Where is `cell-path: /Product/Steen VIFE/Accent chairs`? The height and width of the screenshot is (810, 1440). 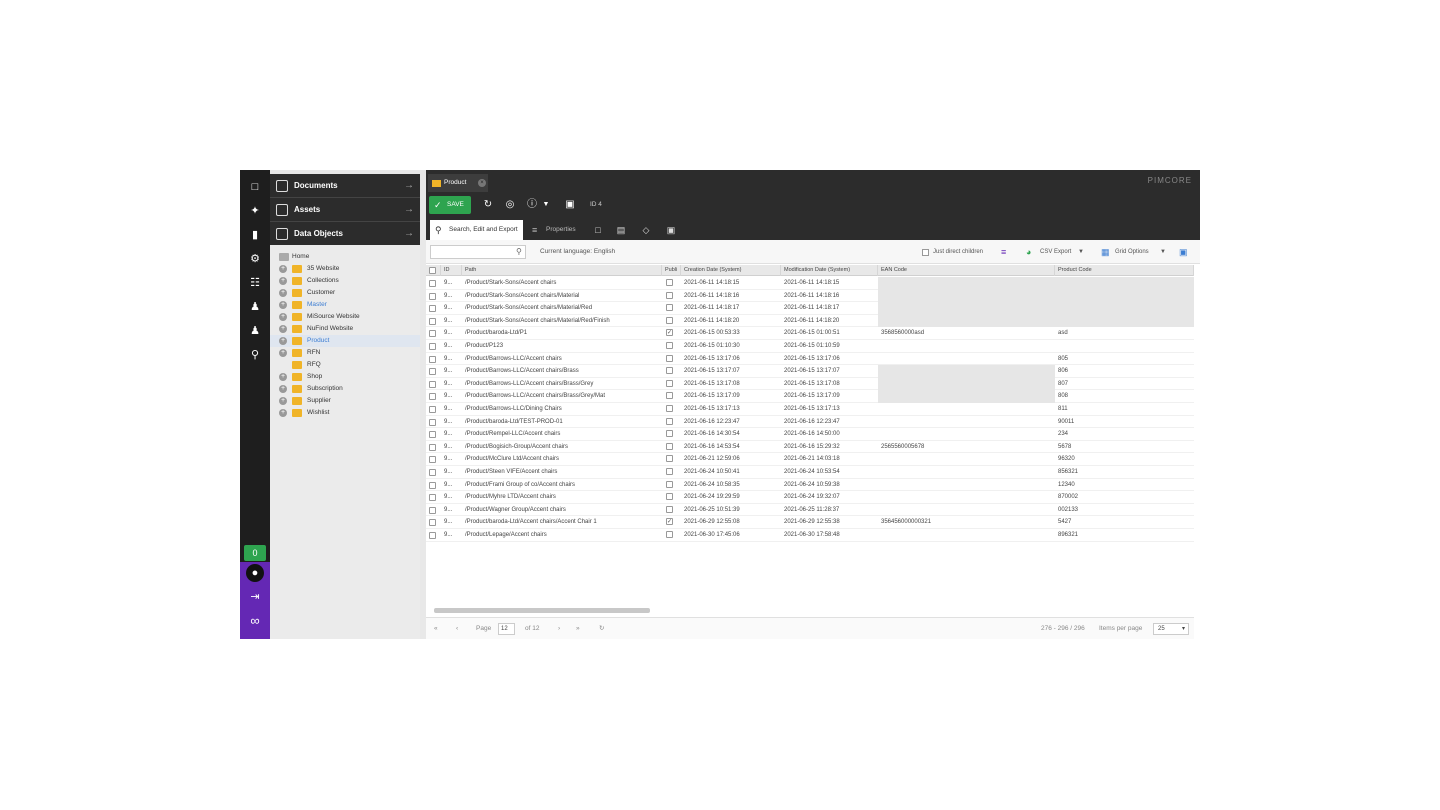
cell-path: /Product/Steen VIFE/Accent chairs is located at coordinates (562, 472).